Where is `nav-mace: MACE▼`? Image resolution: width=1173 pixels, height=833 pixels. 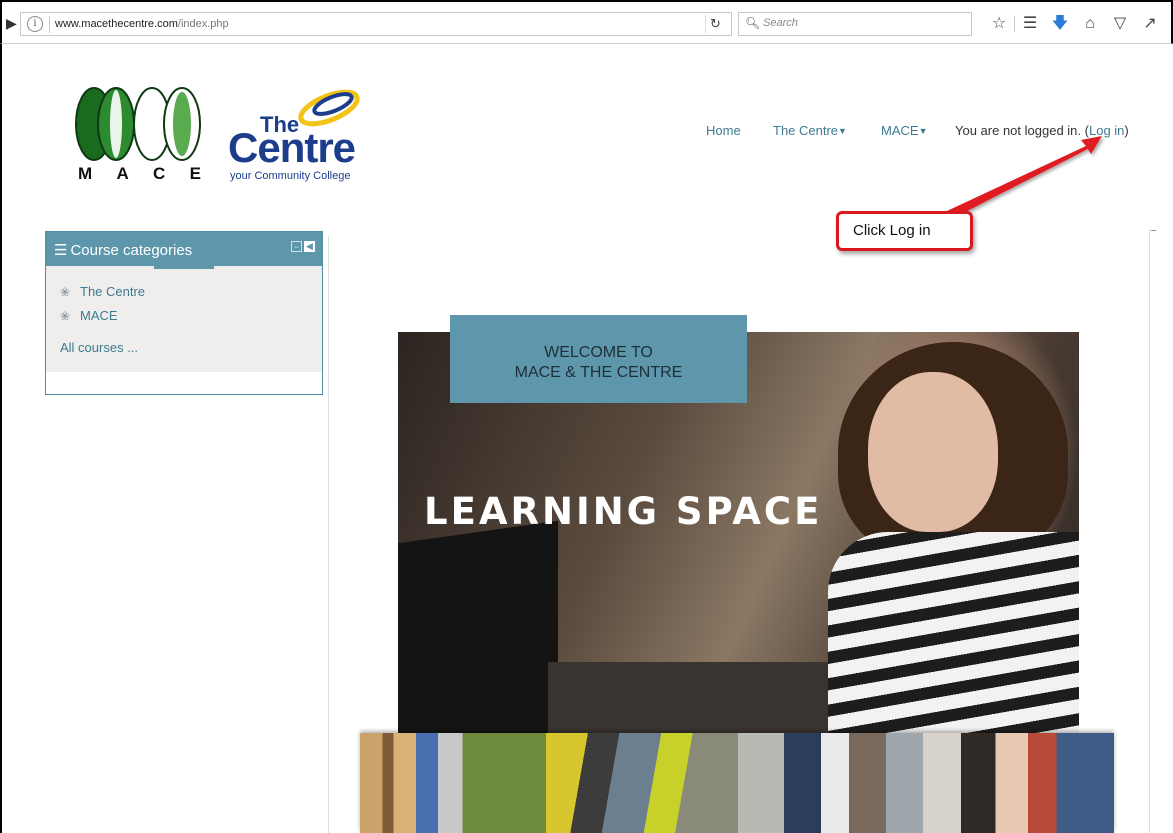 nav-mace: MACE▼ is located at coordinates (904, 130).